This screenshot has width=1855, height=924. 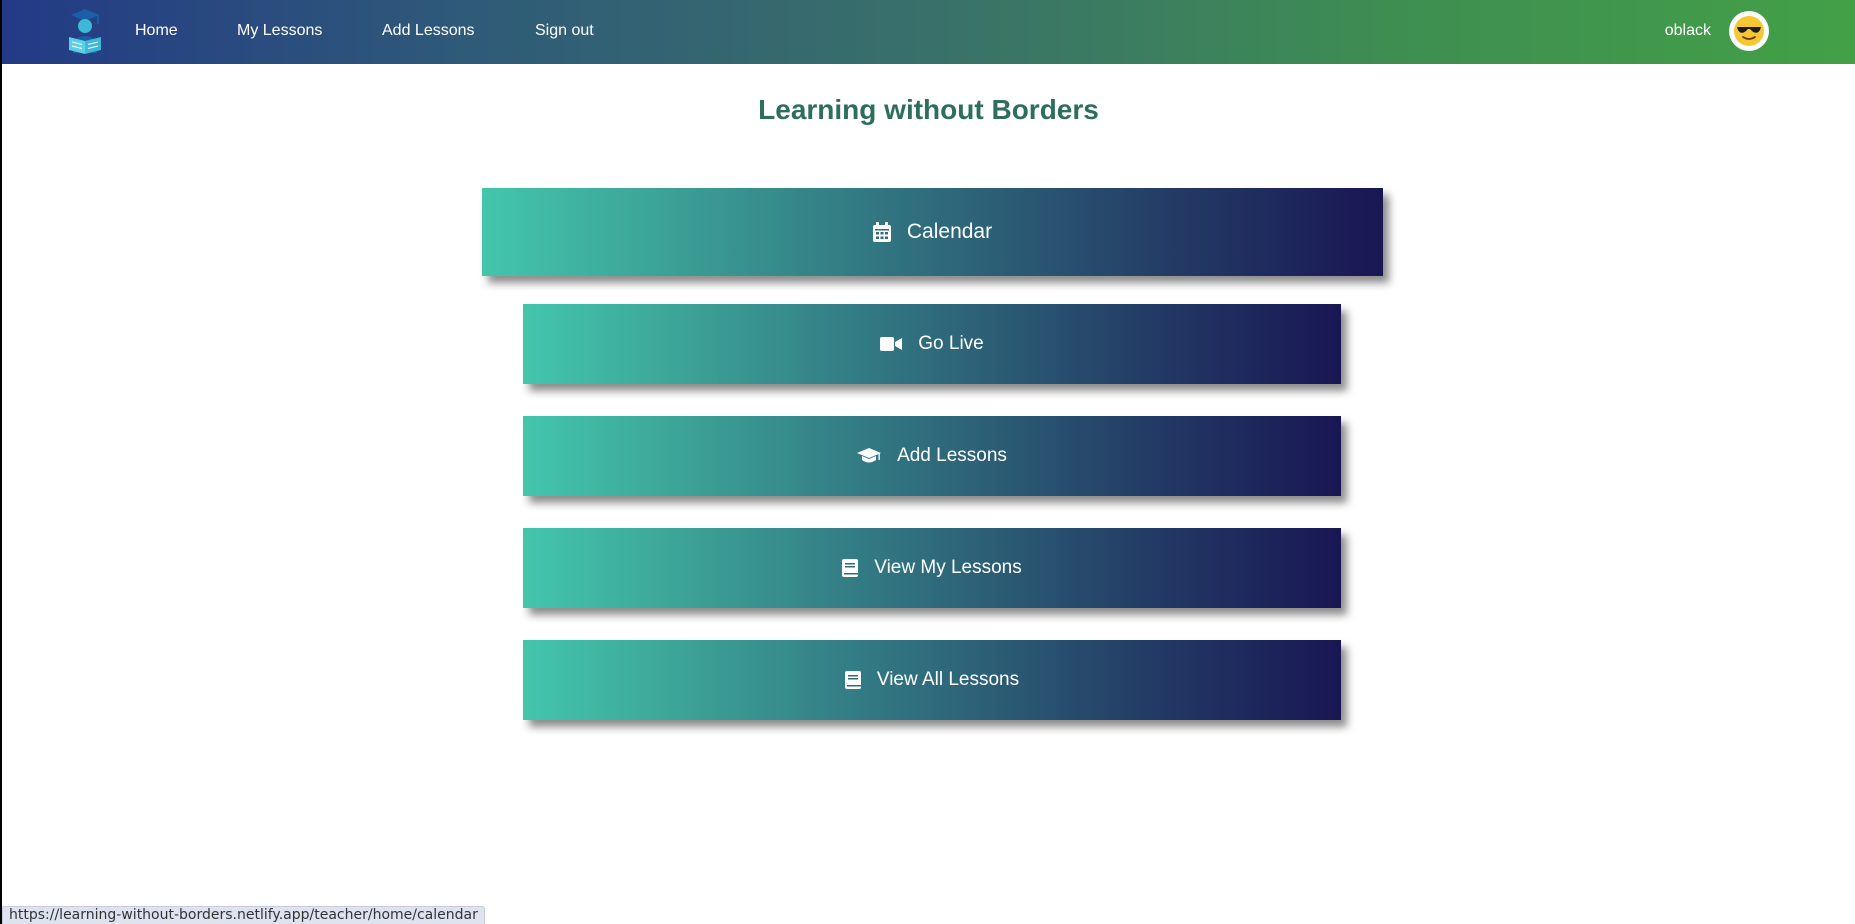 I want to click on calendar-button: Calendar, so click(x=932, y=232).